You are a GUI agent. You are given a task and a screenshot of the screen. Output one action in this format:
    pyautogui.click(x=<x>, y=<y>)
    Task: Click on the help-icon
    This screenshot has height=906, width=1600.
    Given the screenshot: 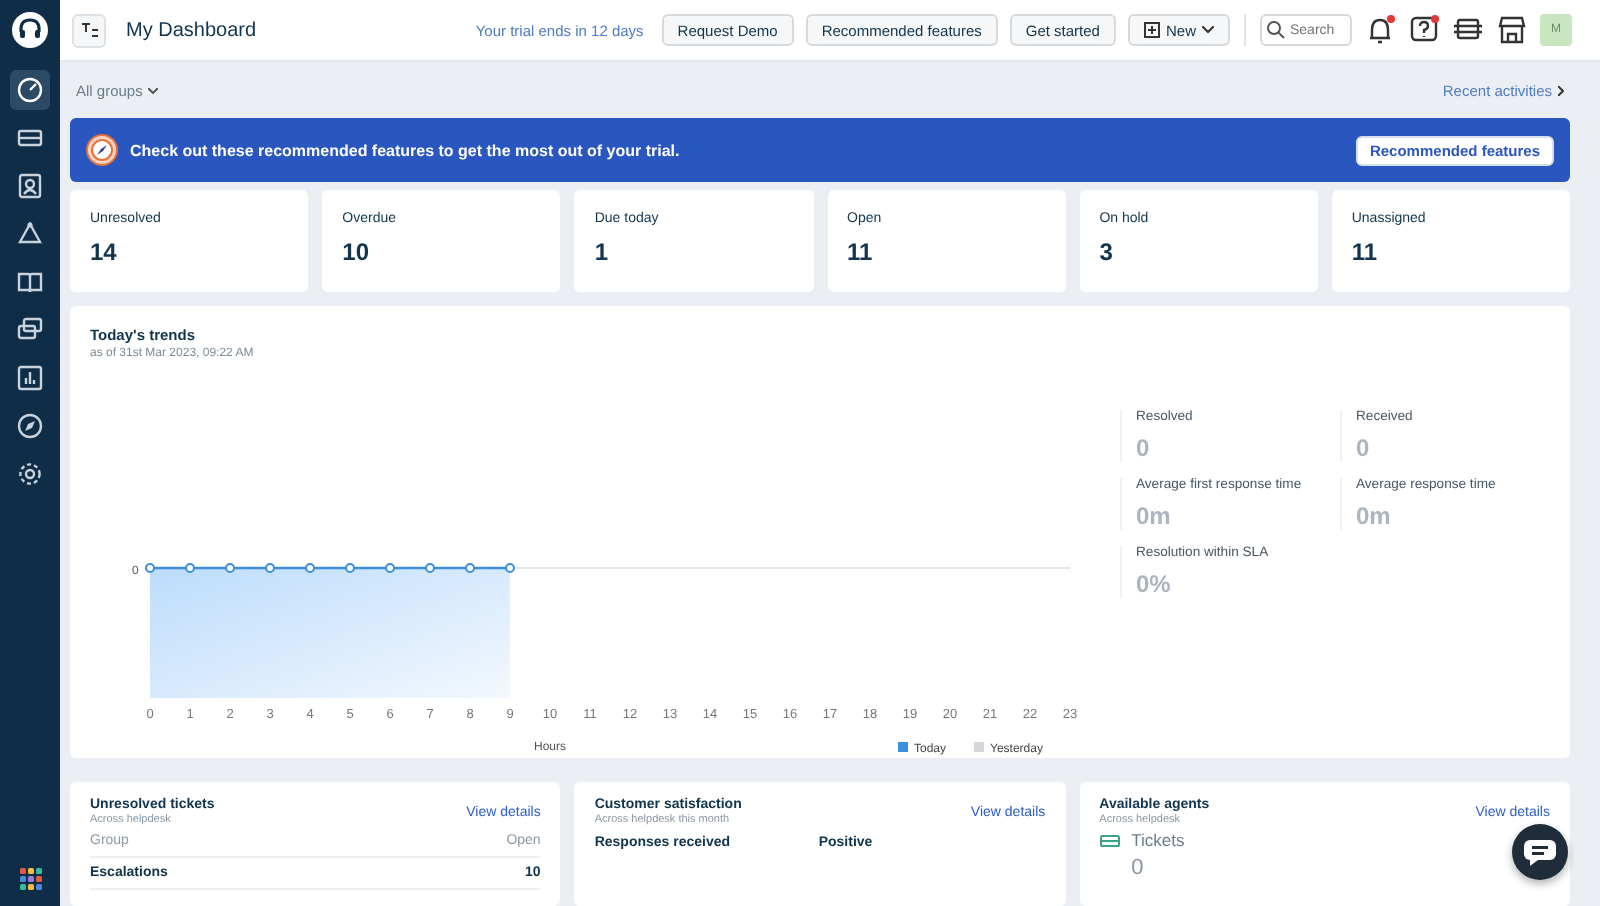 What is the action you would take?
    pyautogui.click(x=1424, y=30)
    